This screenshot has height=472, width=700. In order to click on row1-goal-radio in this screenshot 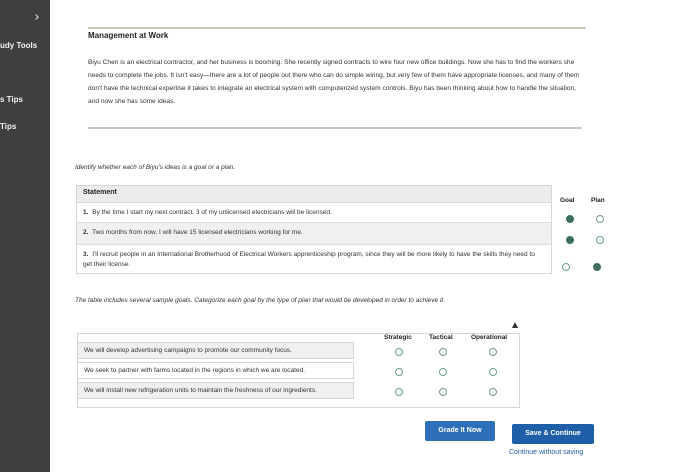, I will do `click(570, 219)`.